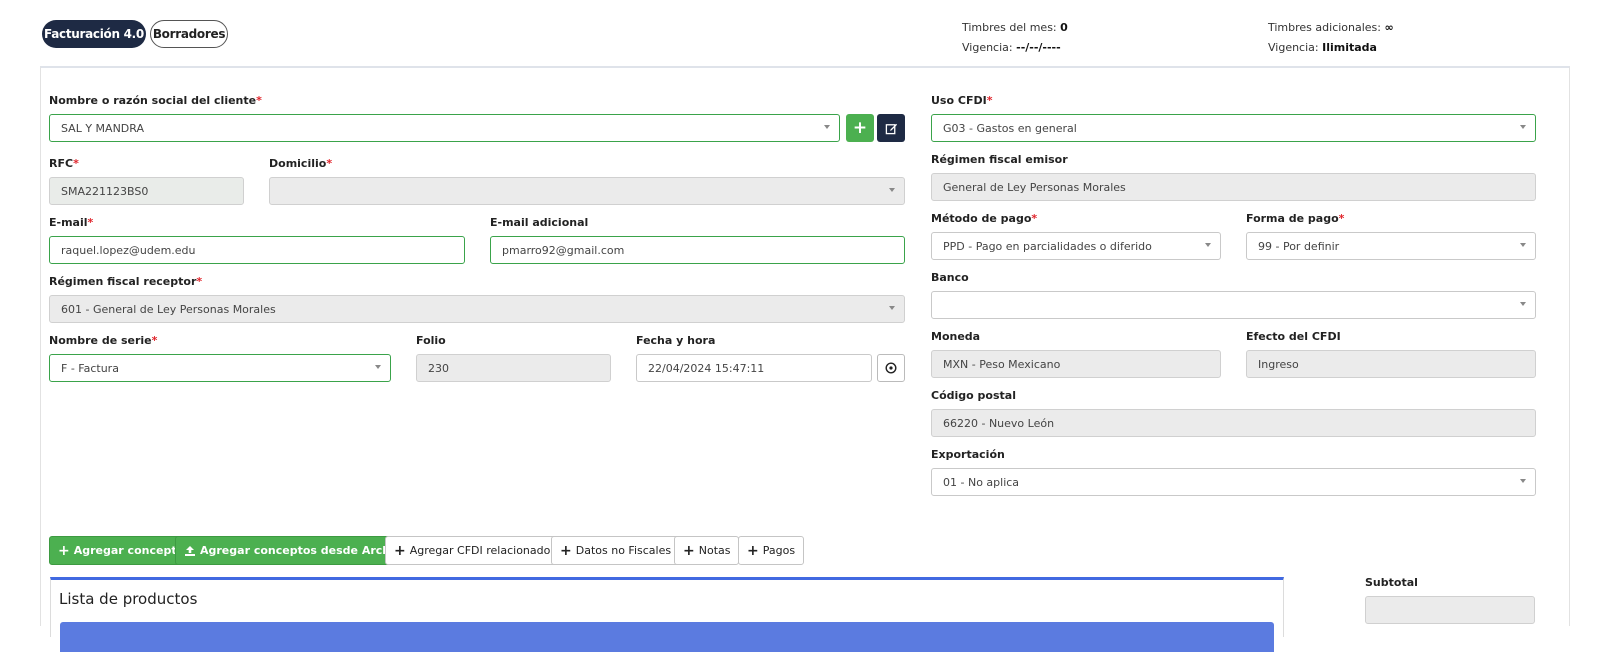 Image resolution: width=1600 pixels, height=652 pixels. Describe the element at coordinates (676, 340) in the screenshot. I see `fecha-label: Fecha y hora` at that location.